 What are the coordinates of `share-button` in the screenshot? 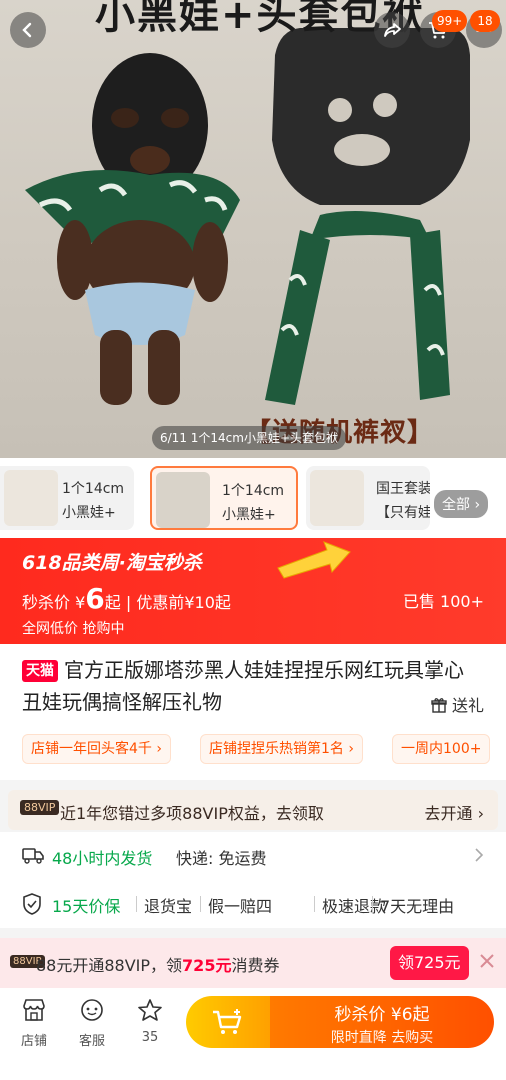 It's located at (392, 30).